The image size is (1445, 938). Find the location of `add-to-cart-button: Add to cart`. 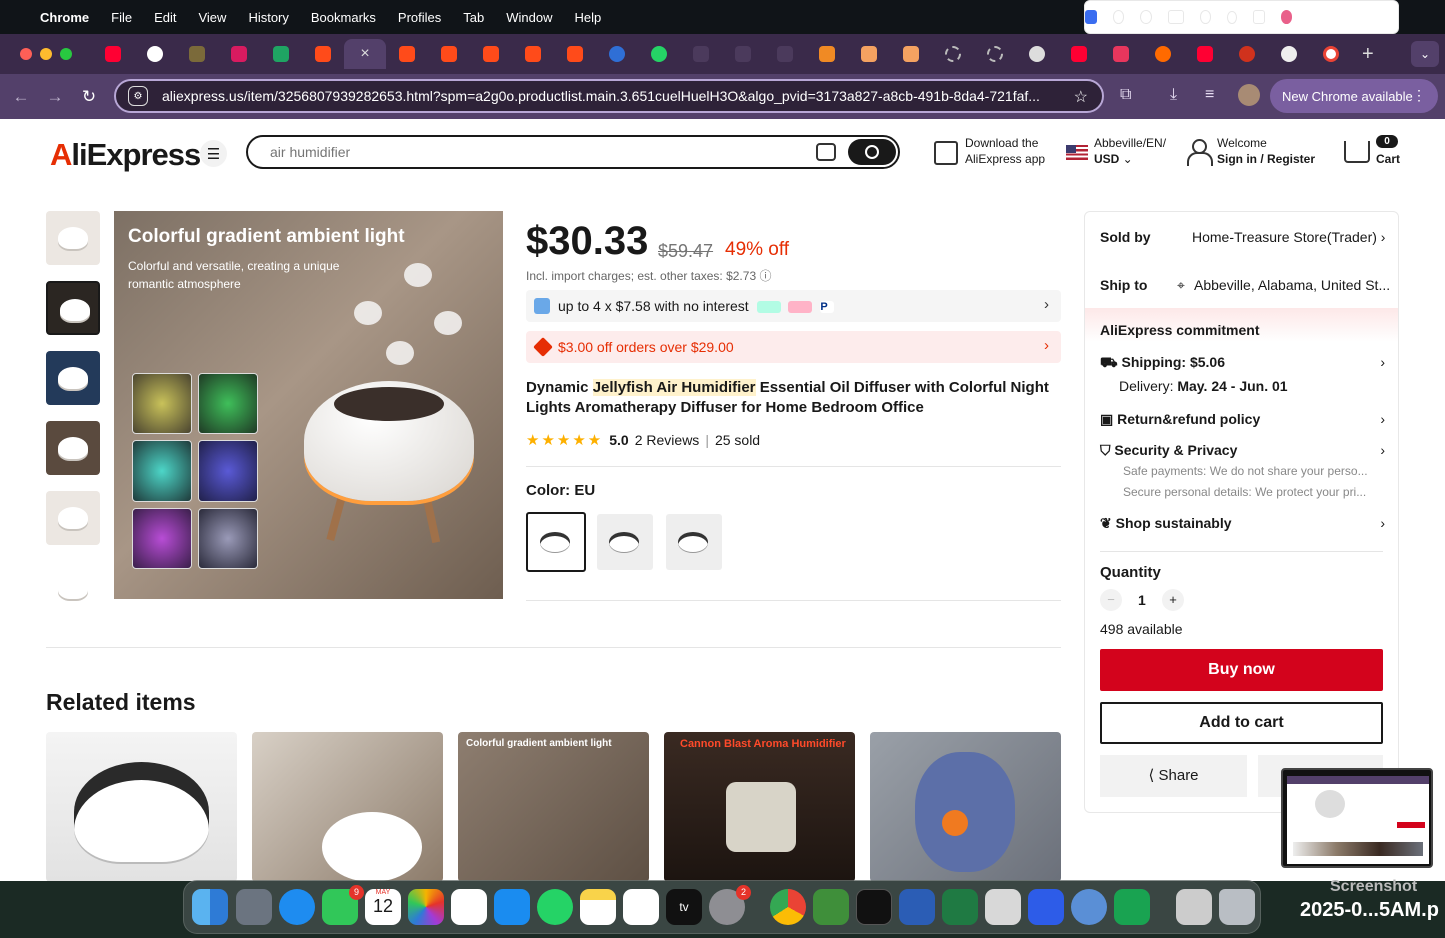

add-to-cart-button: Add to cart is located at coordinates (1241, 723).